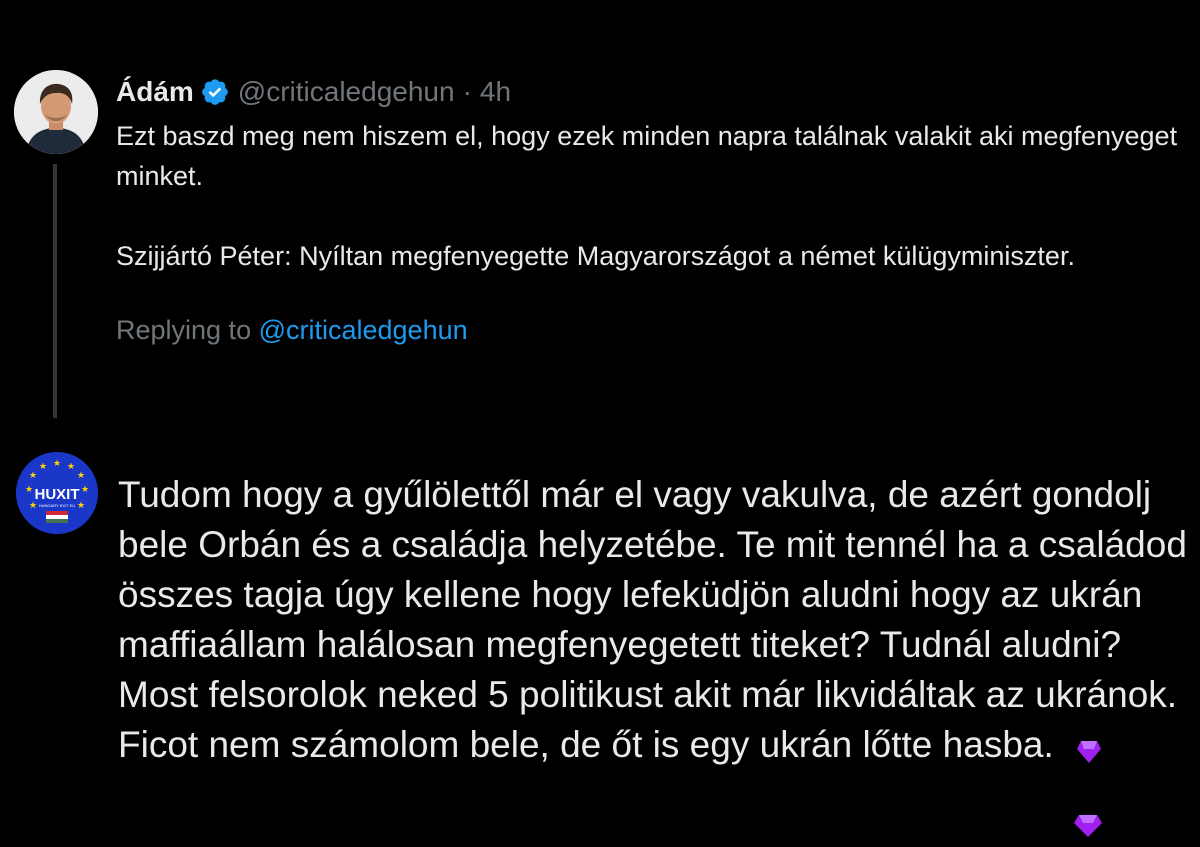 The height and width of the screenshot is (847, 1200). Describe the element at coordinates (346, 92) in the screenshot. I see `handle: @criticaledgehun` at that location.